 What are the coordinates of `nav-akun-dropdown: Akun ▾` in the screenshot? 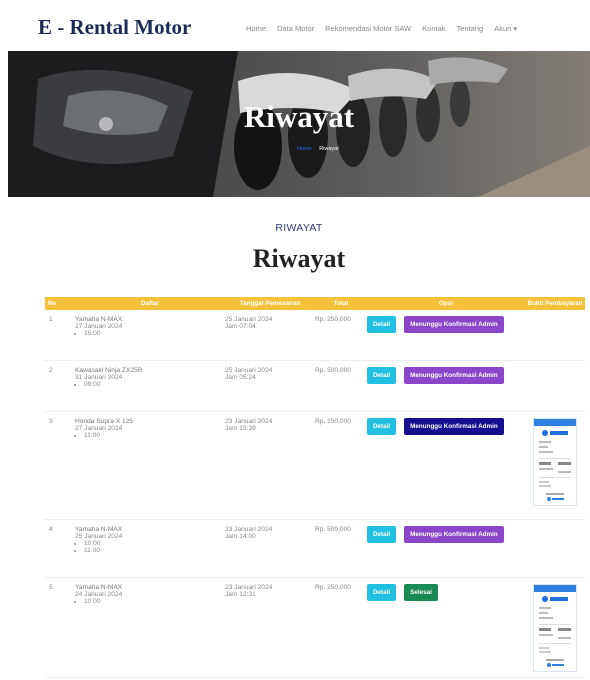 It's located at (505, 28).